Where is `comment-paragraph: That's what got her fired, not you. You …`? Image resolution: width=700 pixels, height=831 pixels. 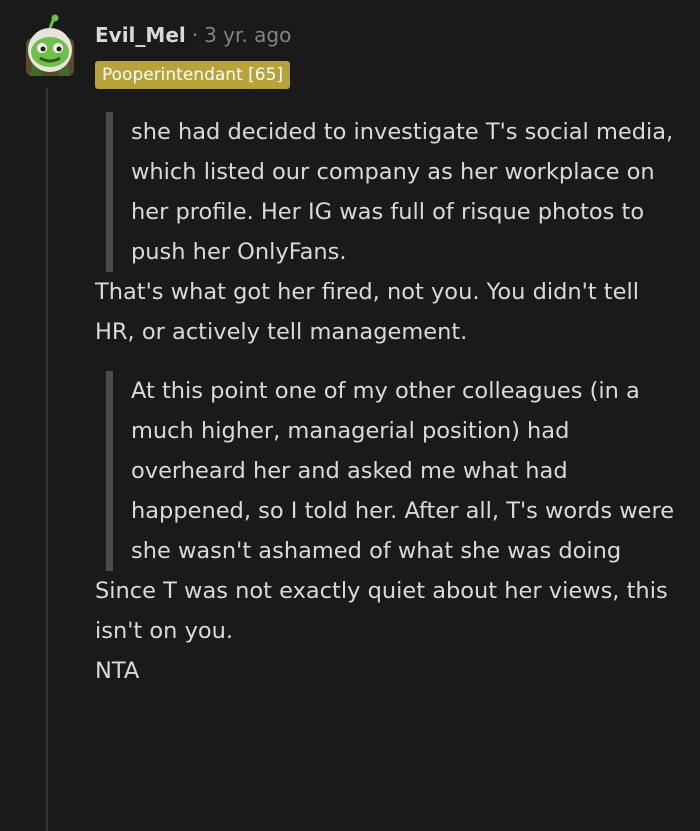
comment-paragraph: That's what got her fired, not you. You … is located at coordinates (367, 312).